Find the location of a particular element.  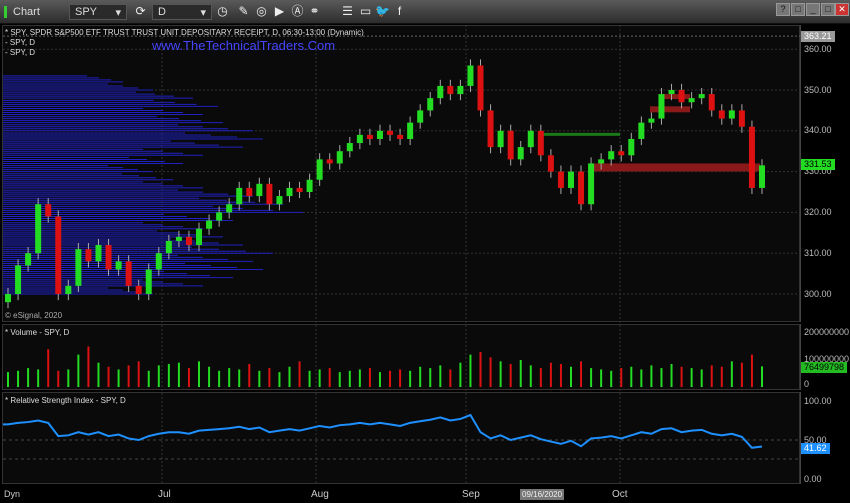

price-tick: 300.00 is located at coordinates (818, 294).